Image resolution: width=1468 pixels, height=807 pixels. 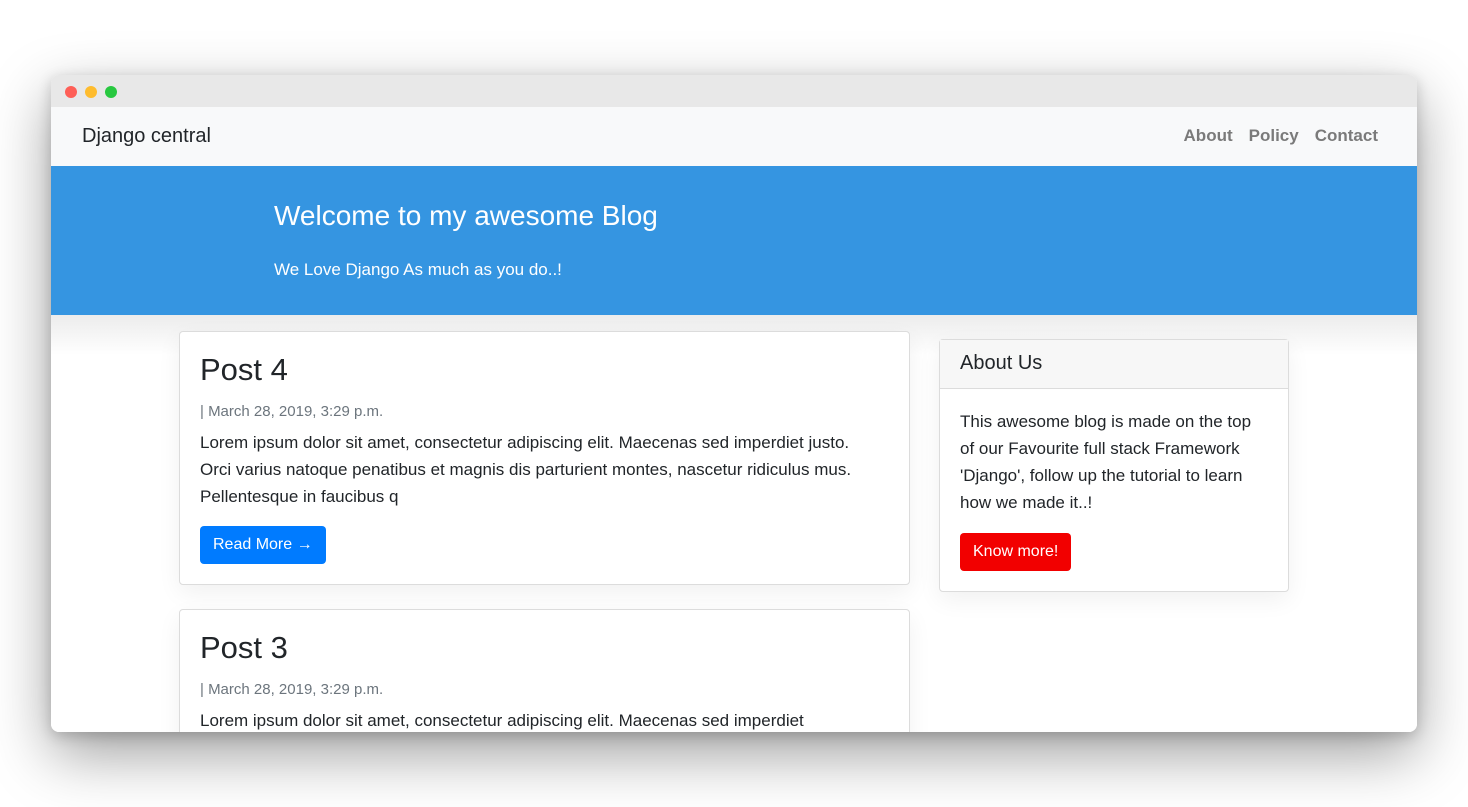 What do you see at coordinates (734, 91) in the screenshot?
I see `window-titlebar` at bounding box center [734, 91].